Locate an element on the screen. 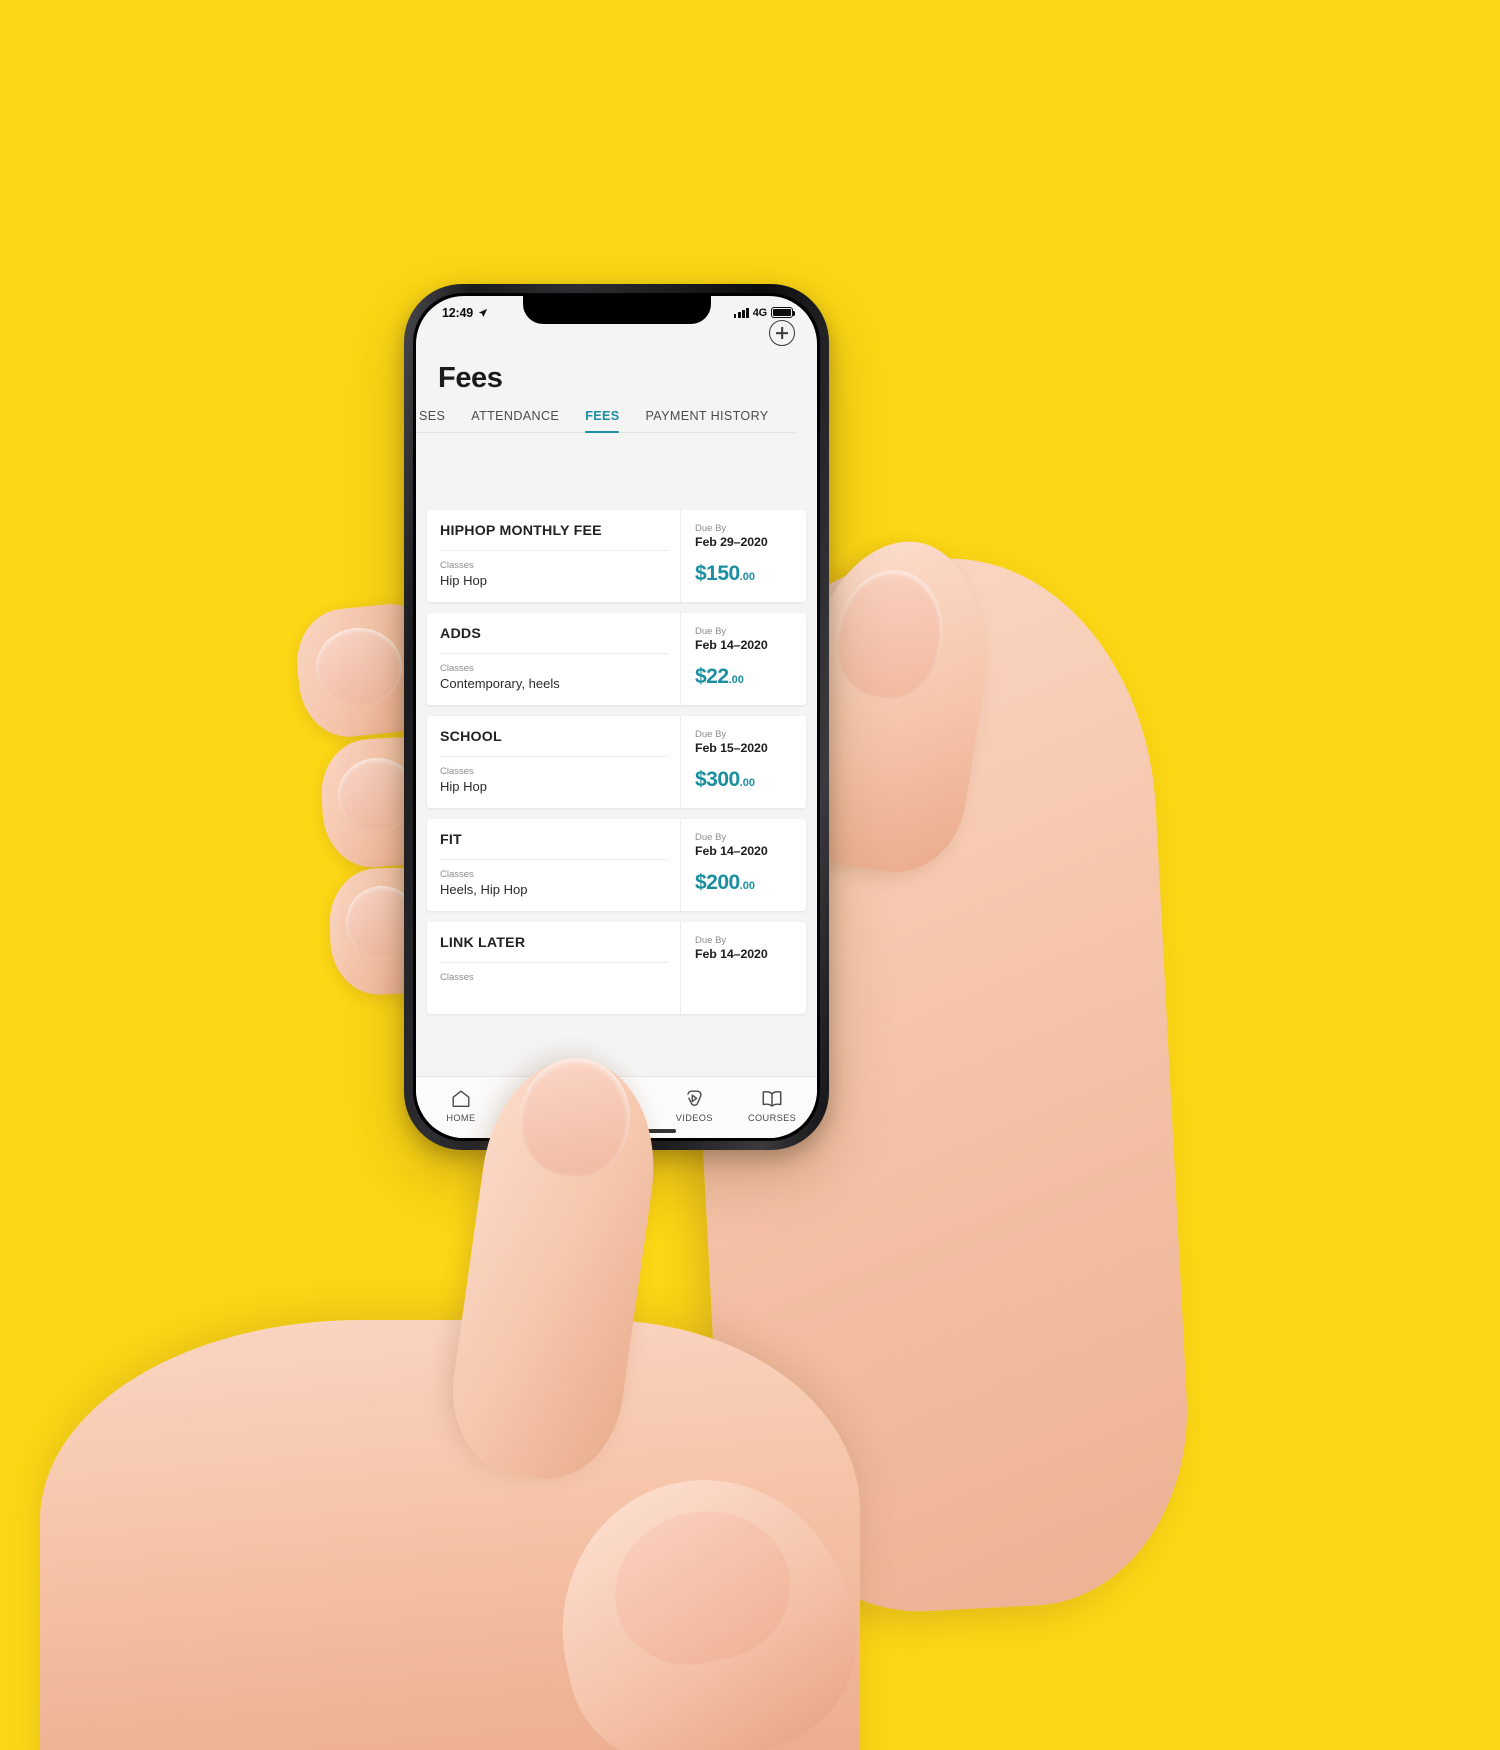 The height and width of the screenshot is (1750, 1500). tab-attendance: ATTENDANCE is located at coordinates (515, 420).